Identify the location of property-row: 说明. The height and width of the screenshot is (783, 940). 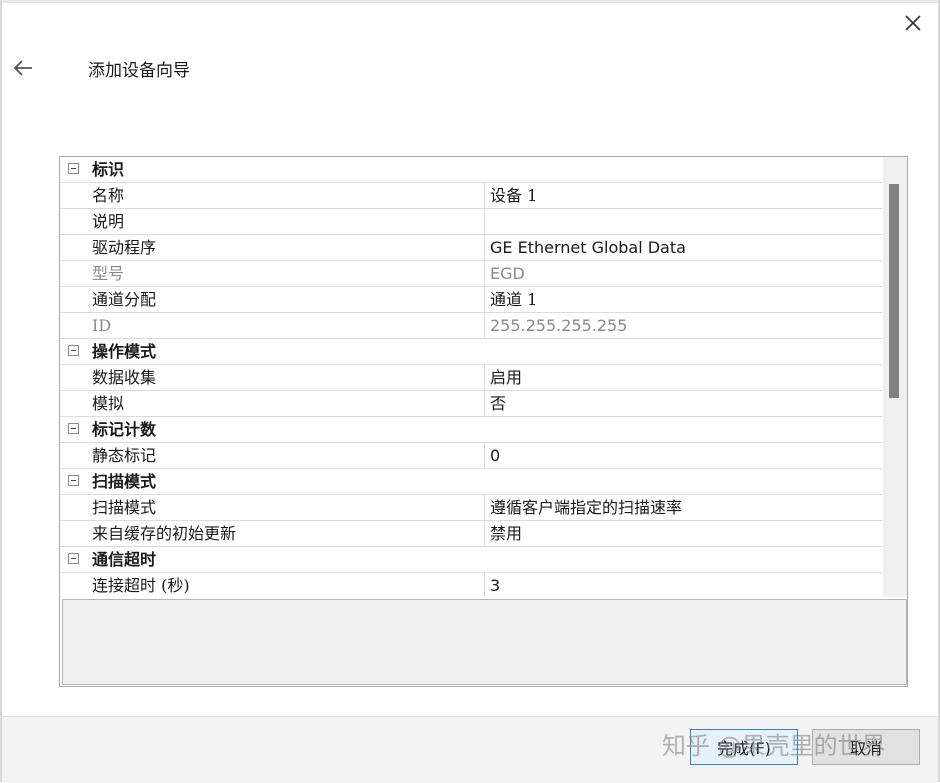
(471, 222).